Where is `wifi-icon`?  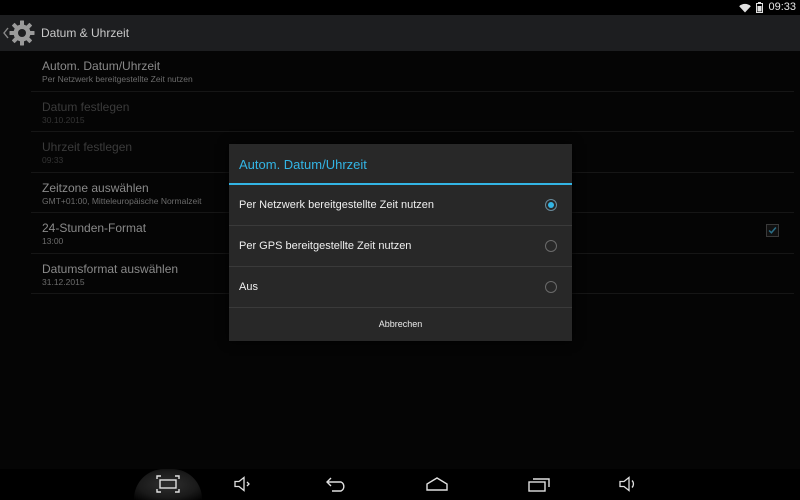 wifi-icon is located at coordinates (745, 7).